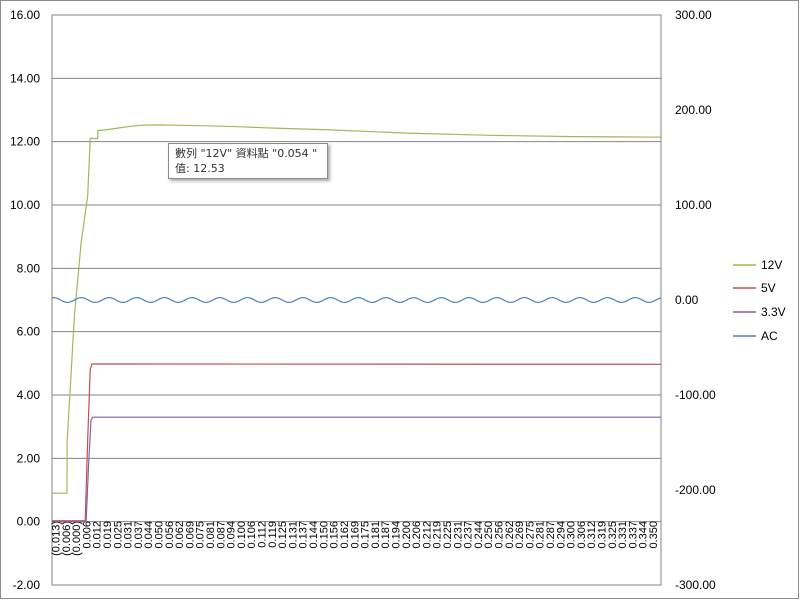 The height and width of the screenshot is (600, 800). Describe the element at coordinates (356, 469) in the screenshot. I see `series-line-3-3v` at that location.